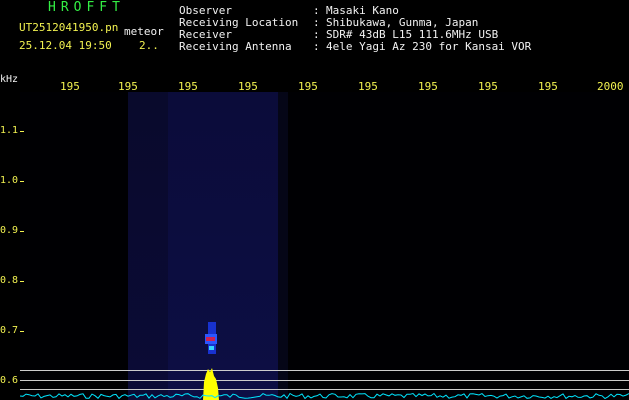 This screenshot has width=629, height=400. What do you see at coordinates (429, 46) in the screenshot?
I see `antenna-value: 4ele Yagi Az 230 for Kansai VOR` at bounding box center [429, 46].